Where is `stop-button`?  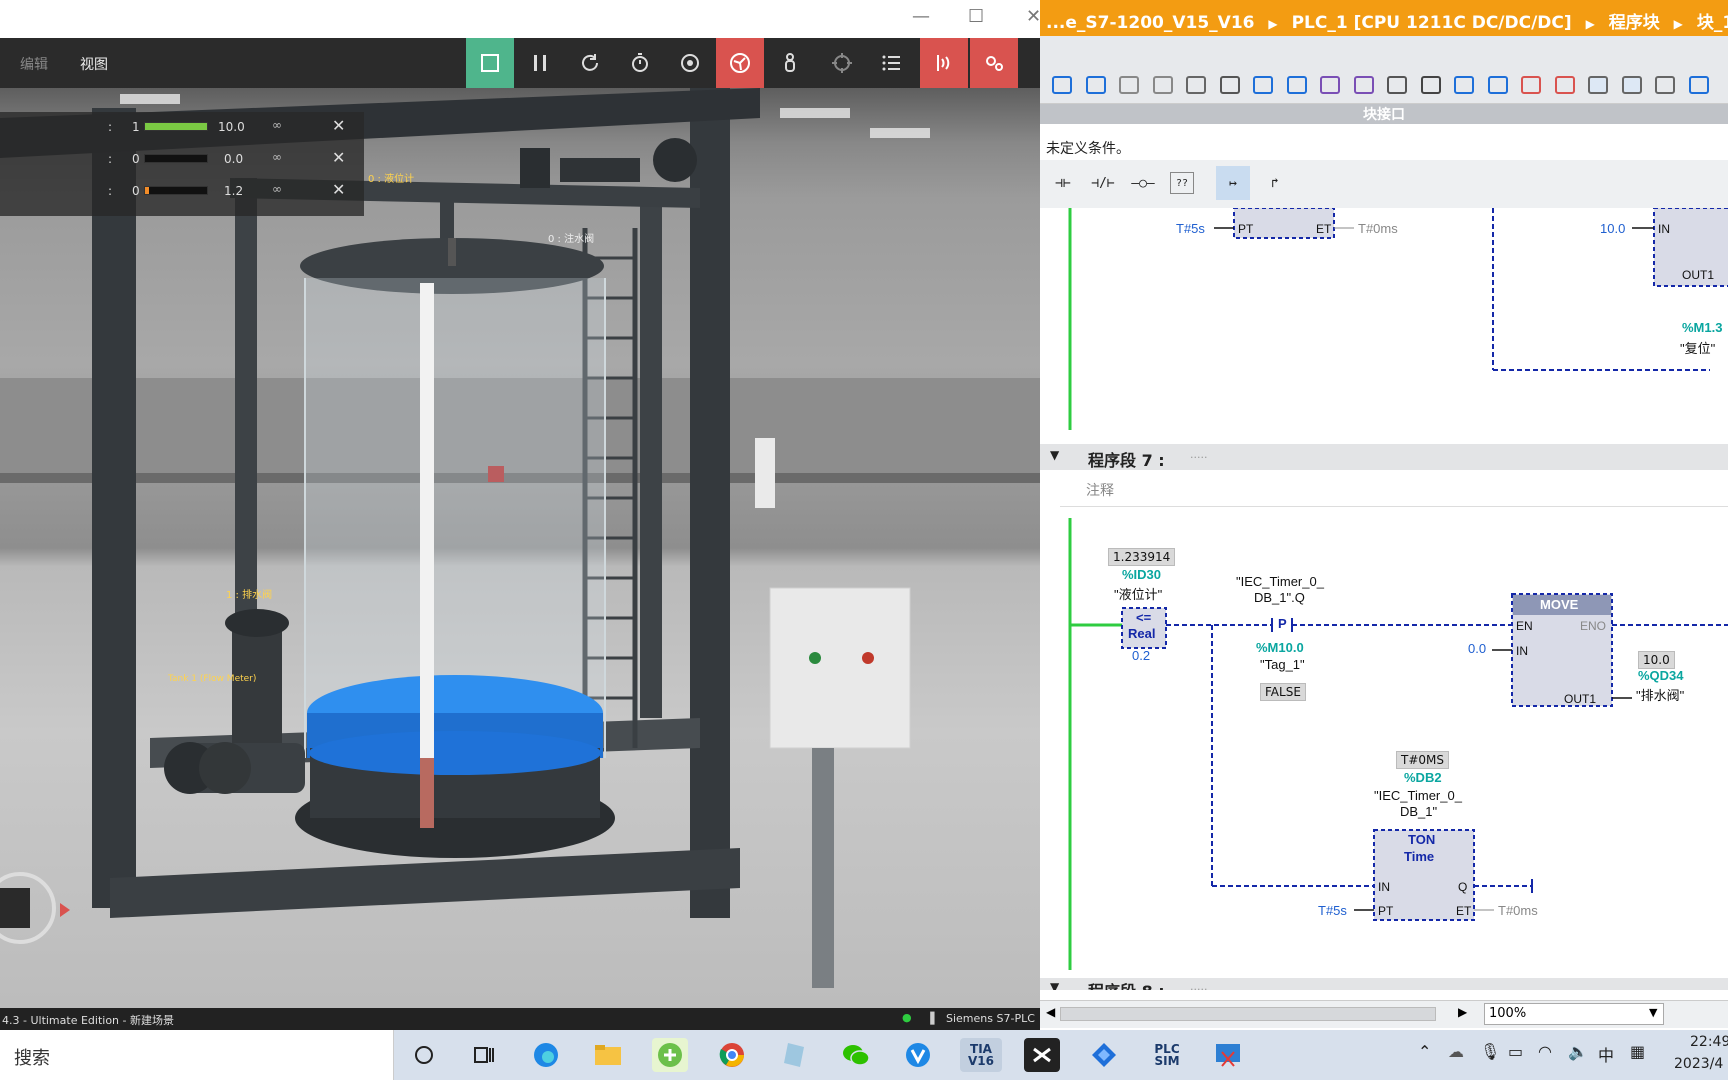
stop-button is located at coordinates (490, 63).